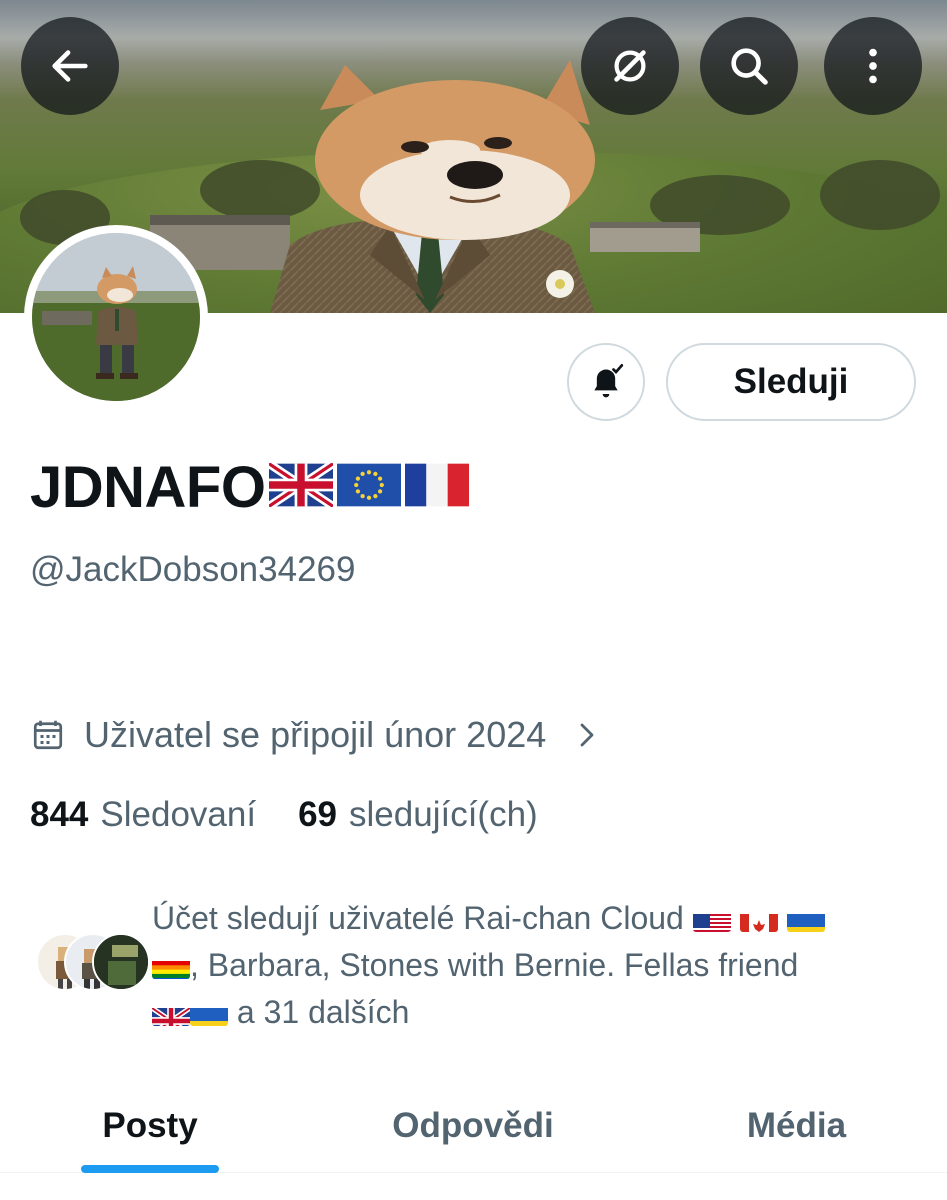  I want to click on profile-tabs: Posty Odpovědi Média, so click(473, 1126).